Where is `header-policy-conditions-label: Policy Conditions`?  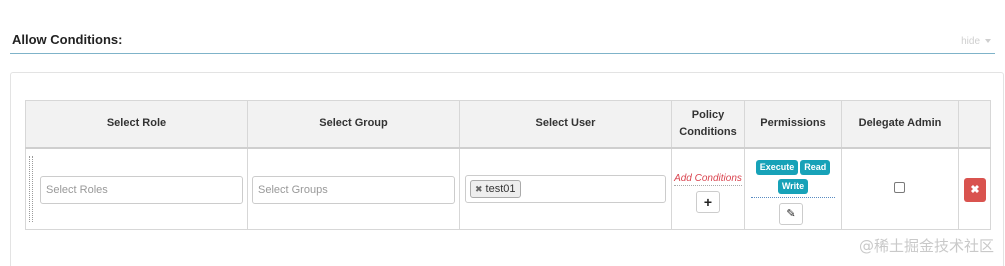 header-policy-conditions-label: Policy Conditions is located at coordinates (708, 123).